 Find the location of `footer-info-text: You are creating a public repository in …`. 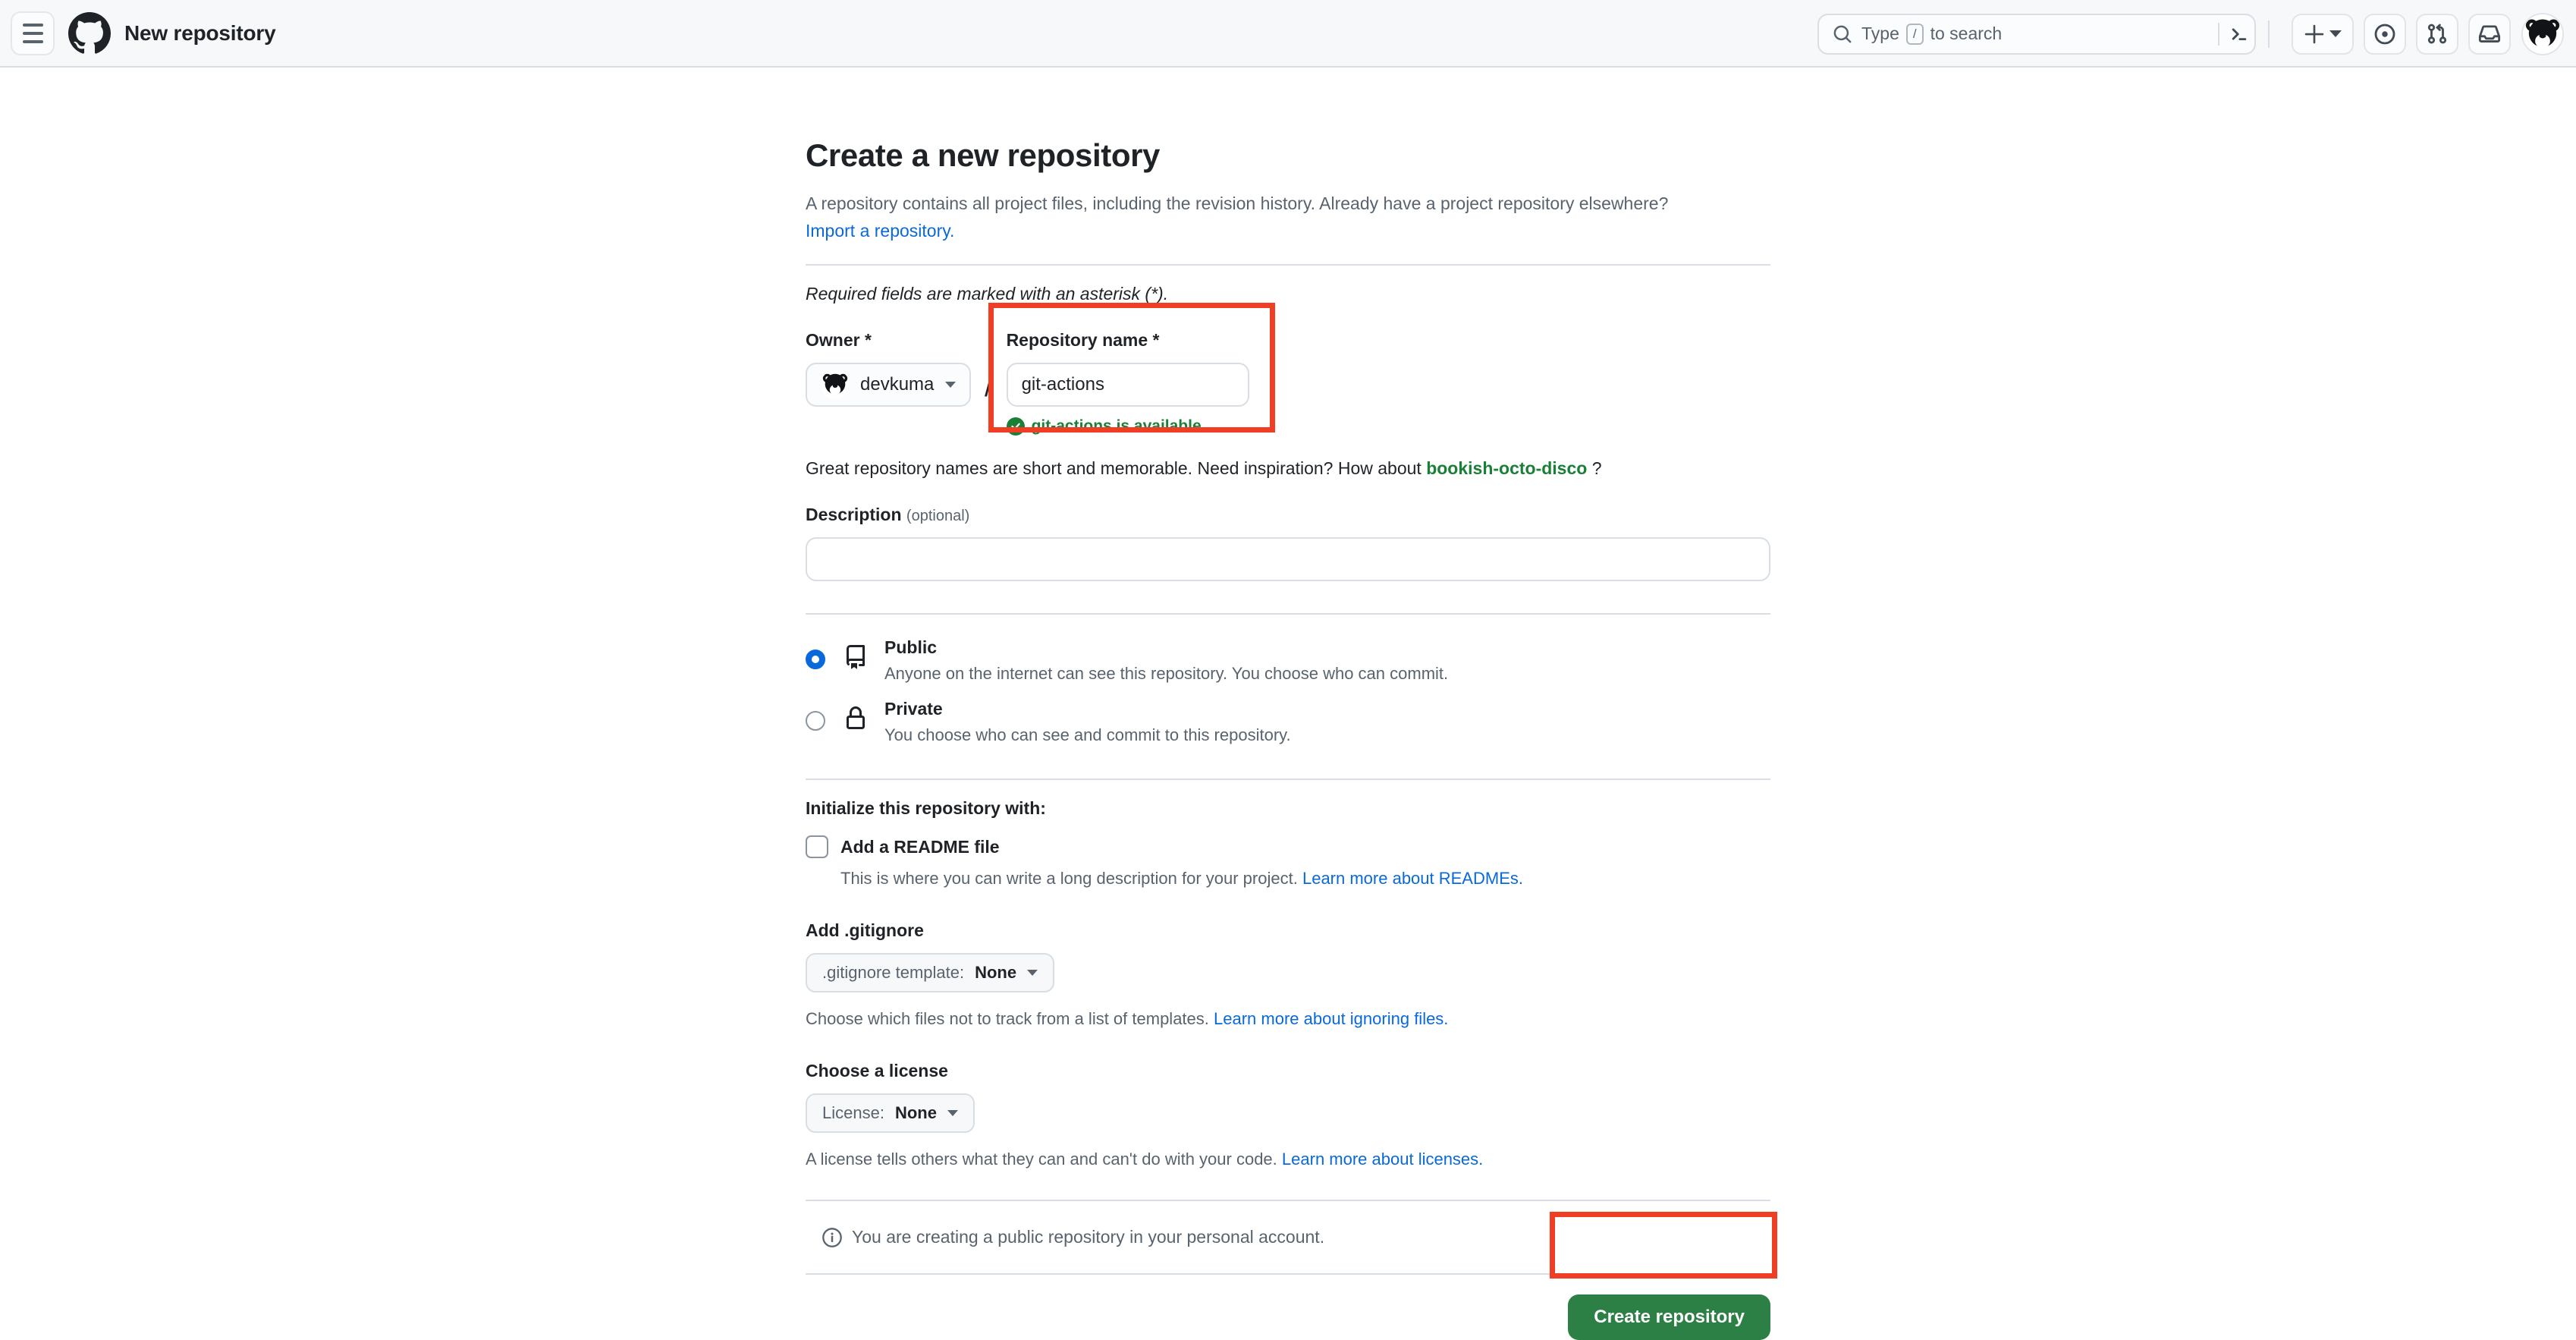

footer-info-text: You are creating a public repository in … is located at coordinates (1088, 1237).